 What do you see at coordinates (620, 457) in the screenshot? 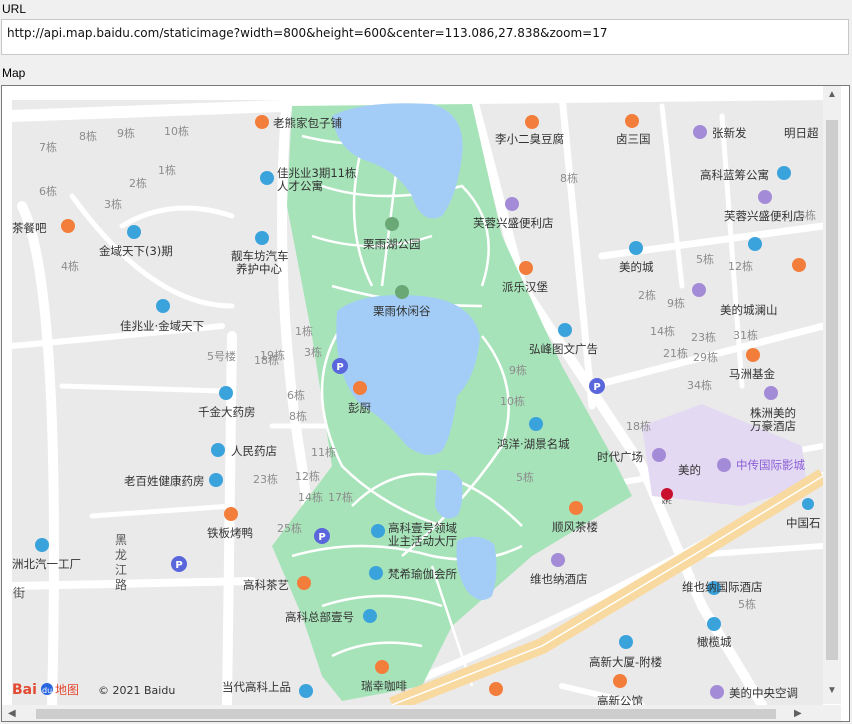
I see `poi-label: 时代广场` at bounding box center [620, 457].